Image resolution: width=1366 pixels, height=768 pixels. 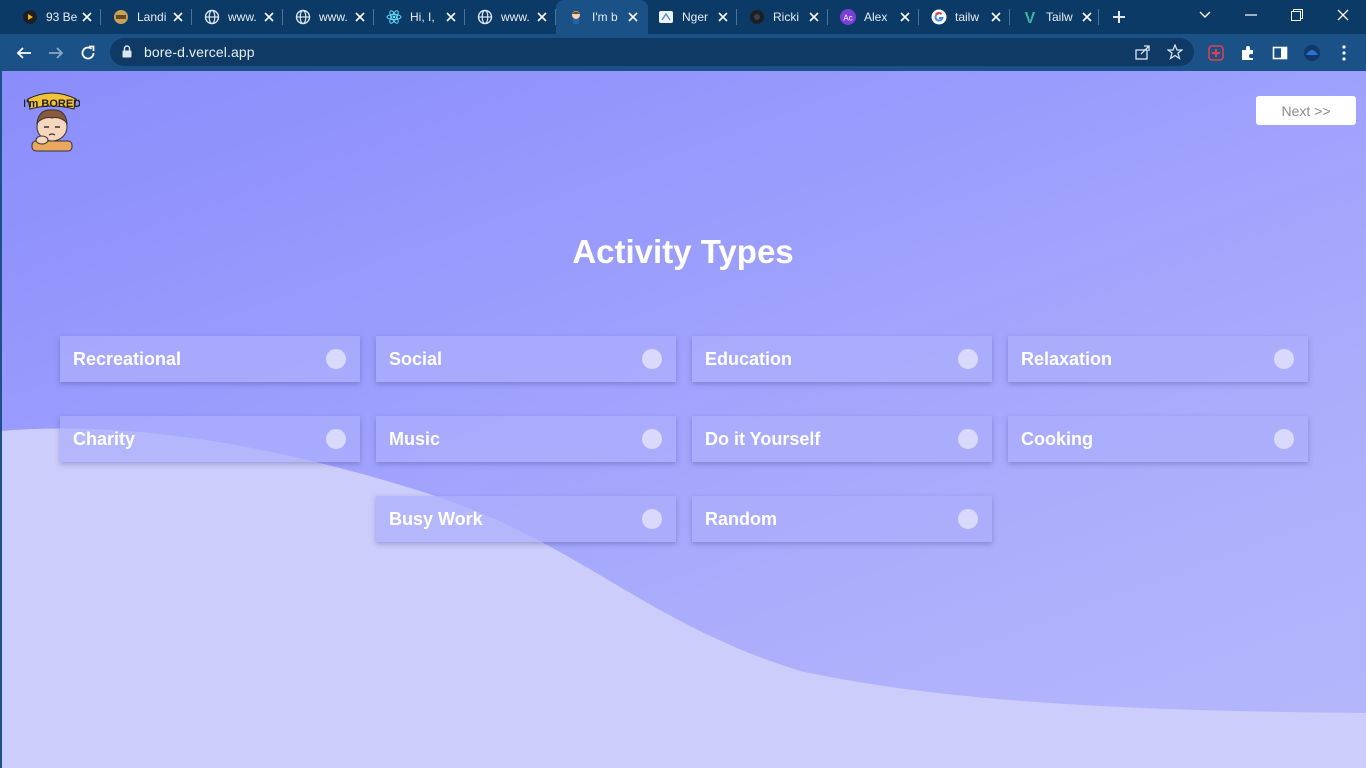 I want to click on plus-icon, so click(x=1119, y=17).